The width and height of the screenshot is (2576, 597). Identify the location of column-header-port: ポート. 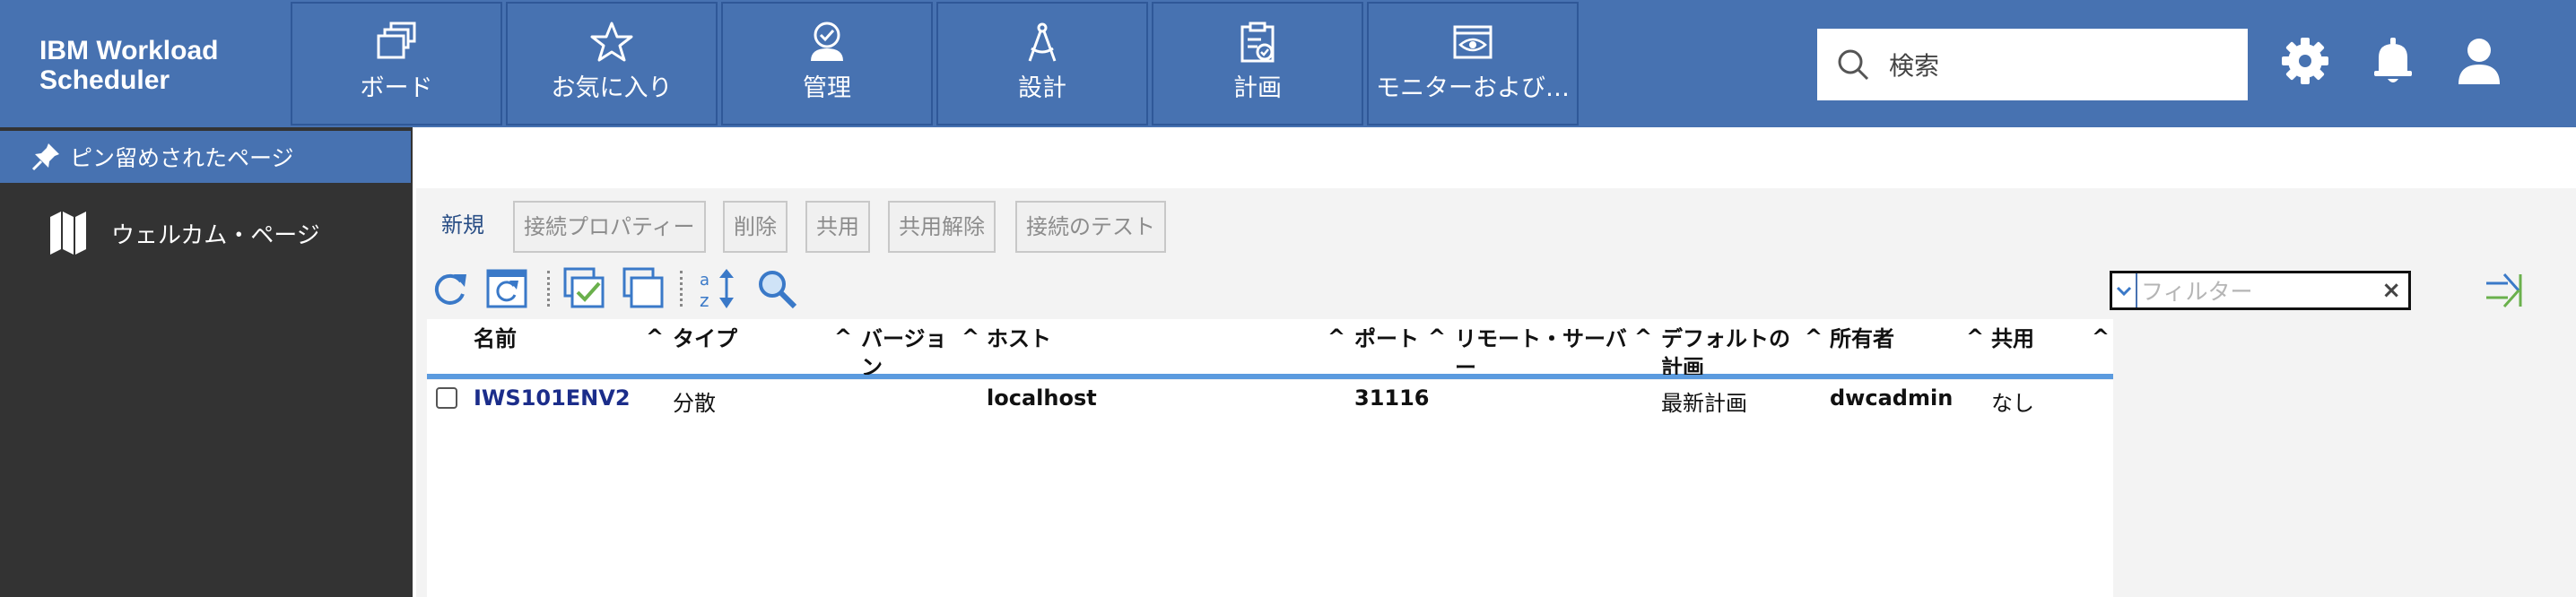
(1388, 349).